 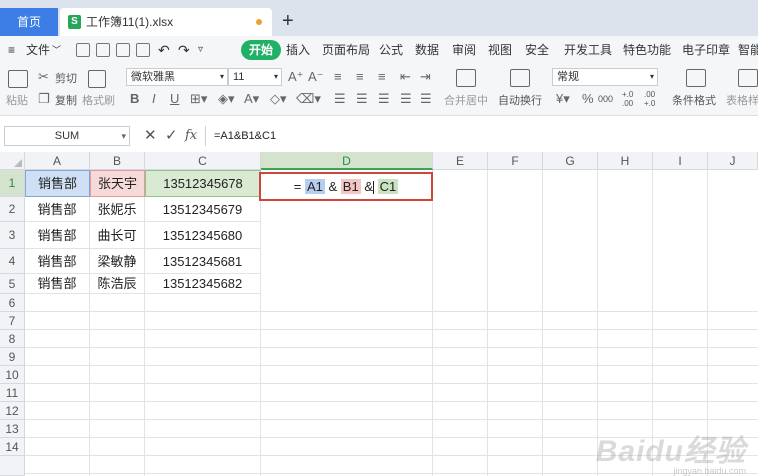 I want to click on select-all-corner, so click(x=12, y=161).